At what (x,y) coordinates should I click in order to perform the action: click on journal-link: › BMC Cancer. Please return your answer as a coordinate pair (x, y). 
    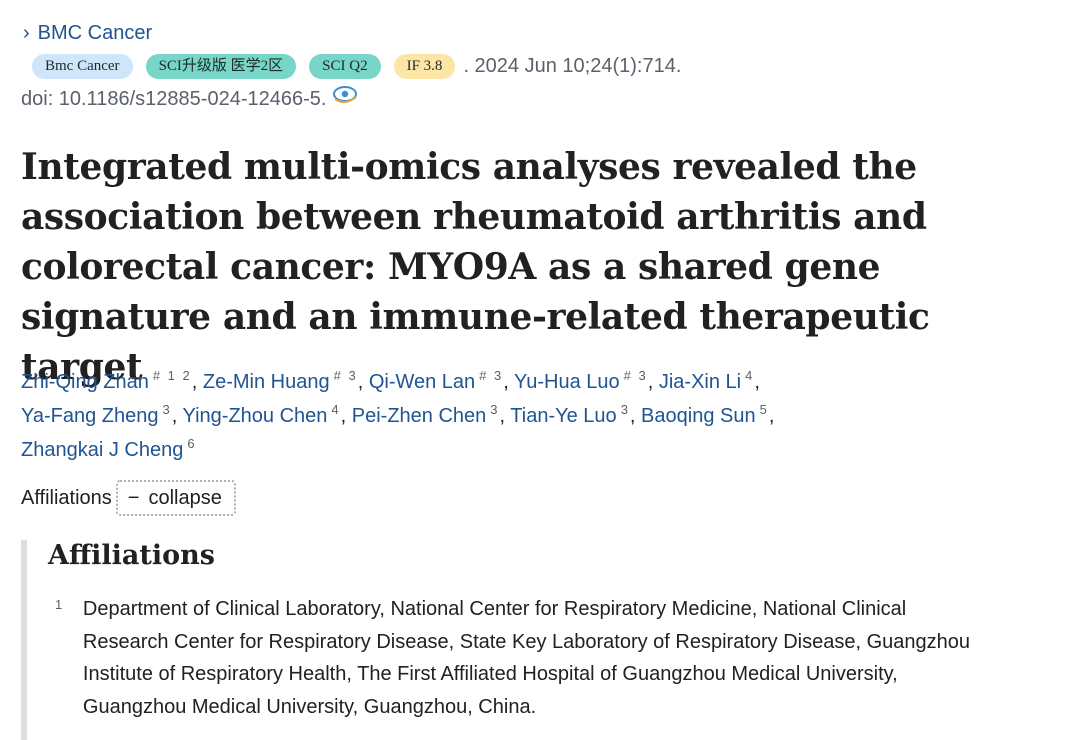
    Looking at the image, I should click on (87, 33).